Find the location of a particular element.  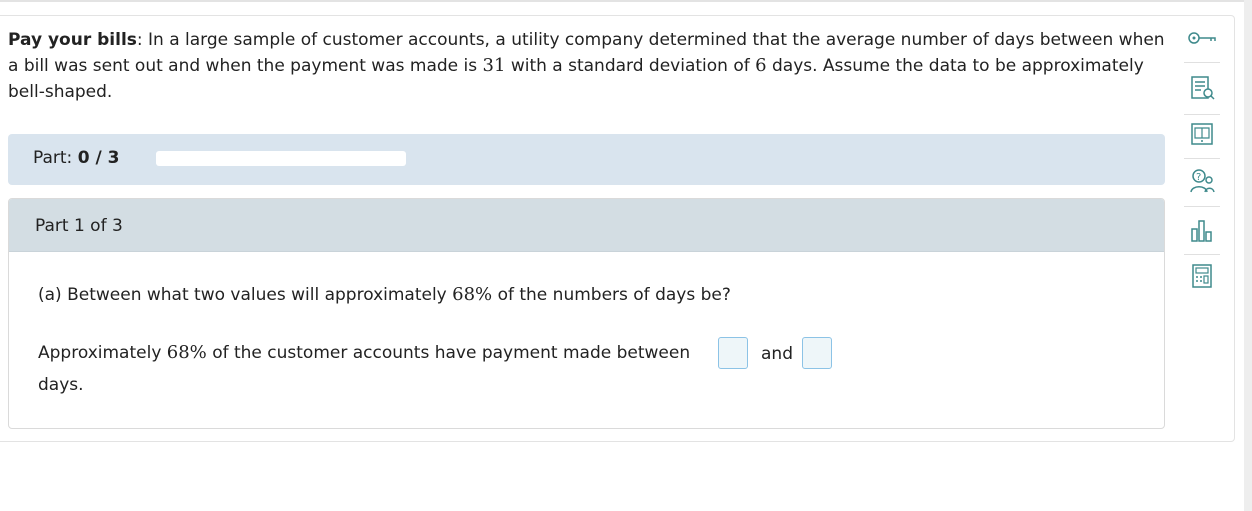

lower-bound-input is located at coordinates (733, 353).